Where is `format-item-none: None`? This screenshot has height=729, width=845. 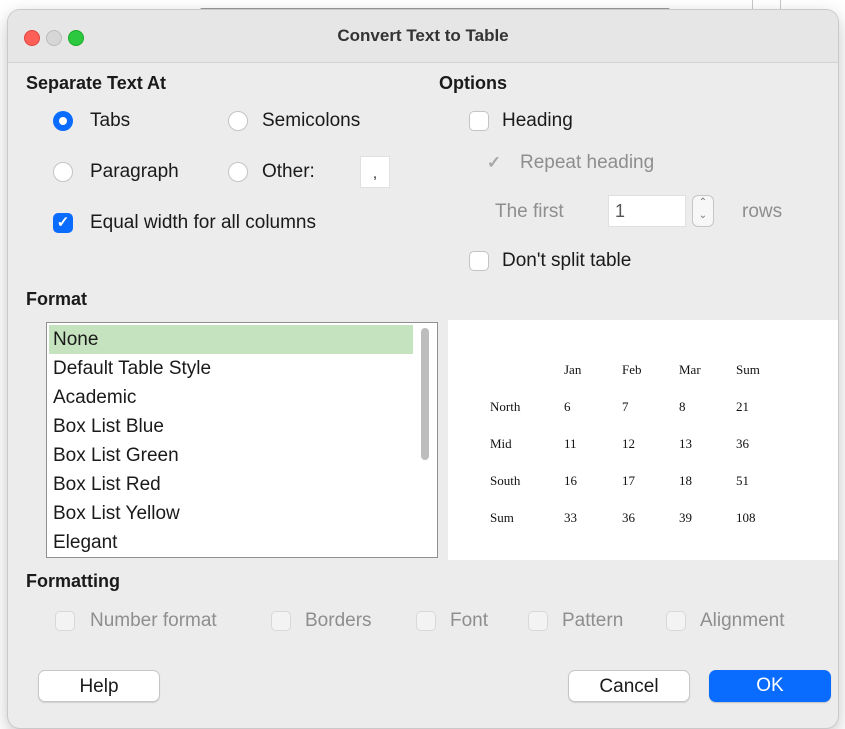 format-item-none: None is located at coordinates (231, 339).